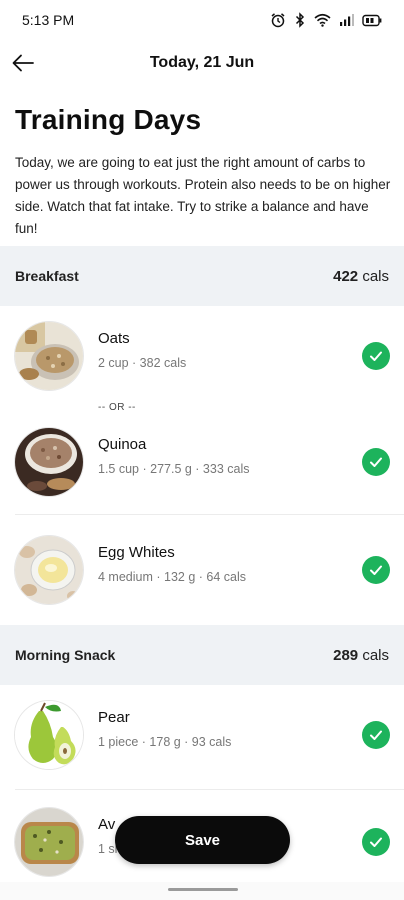  I want to click on home-indicator, so click(203, 889).